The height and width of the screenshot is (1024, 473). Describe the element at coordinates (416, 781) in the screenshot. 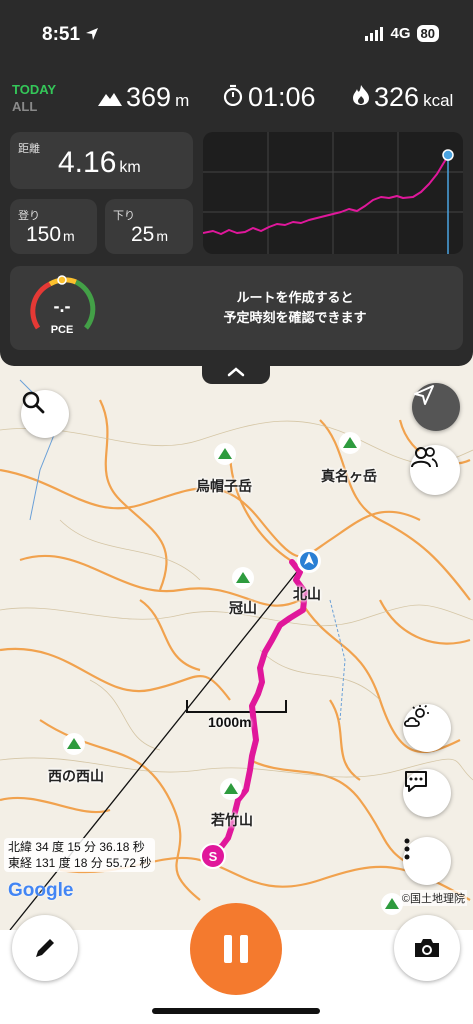

I see `chat-icon` at that location.